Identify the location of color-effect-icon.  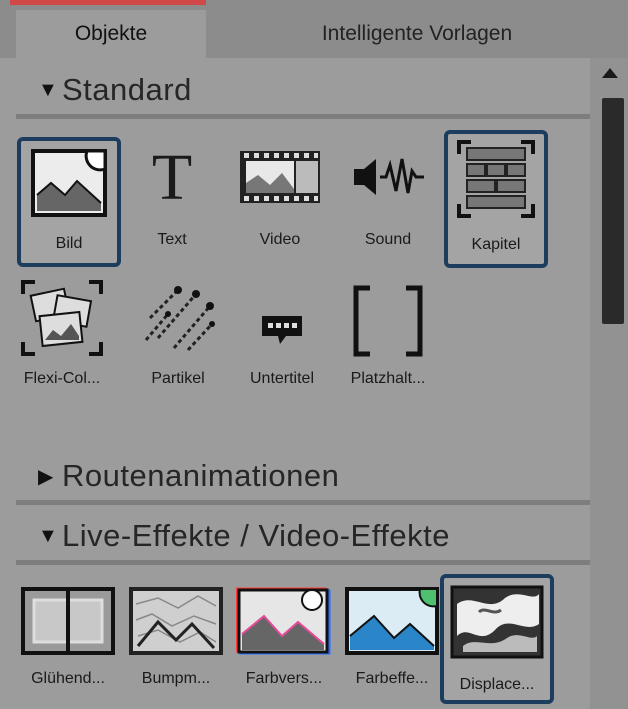
(392, 621).